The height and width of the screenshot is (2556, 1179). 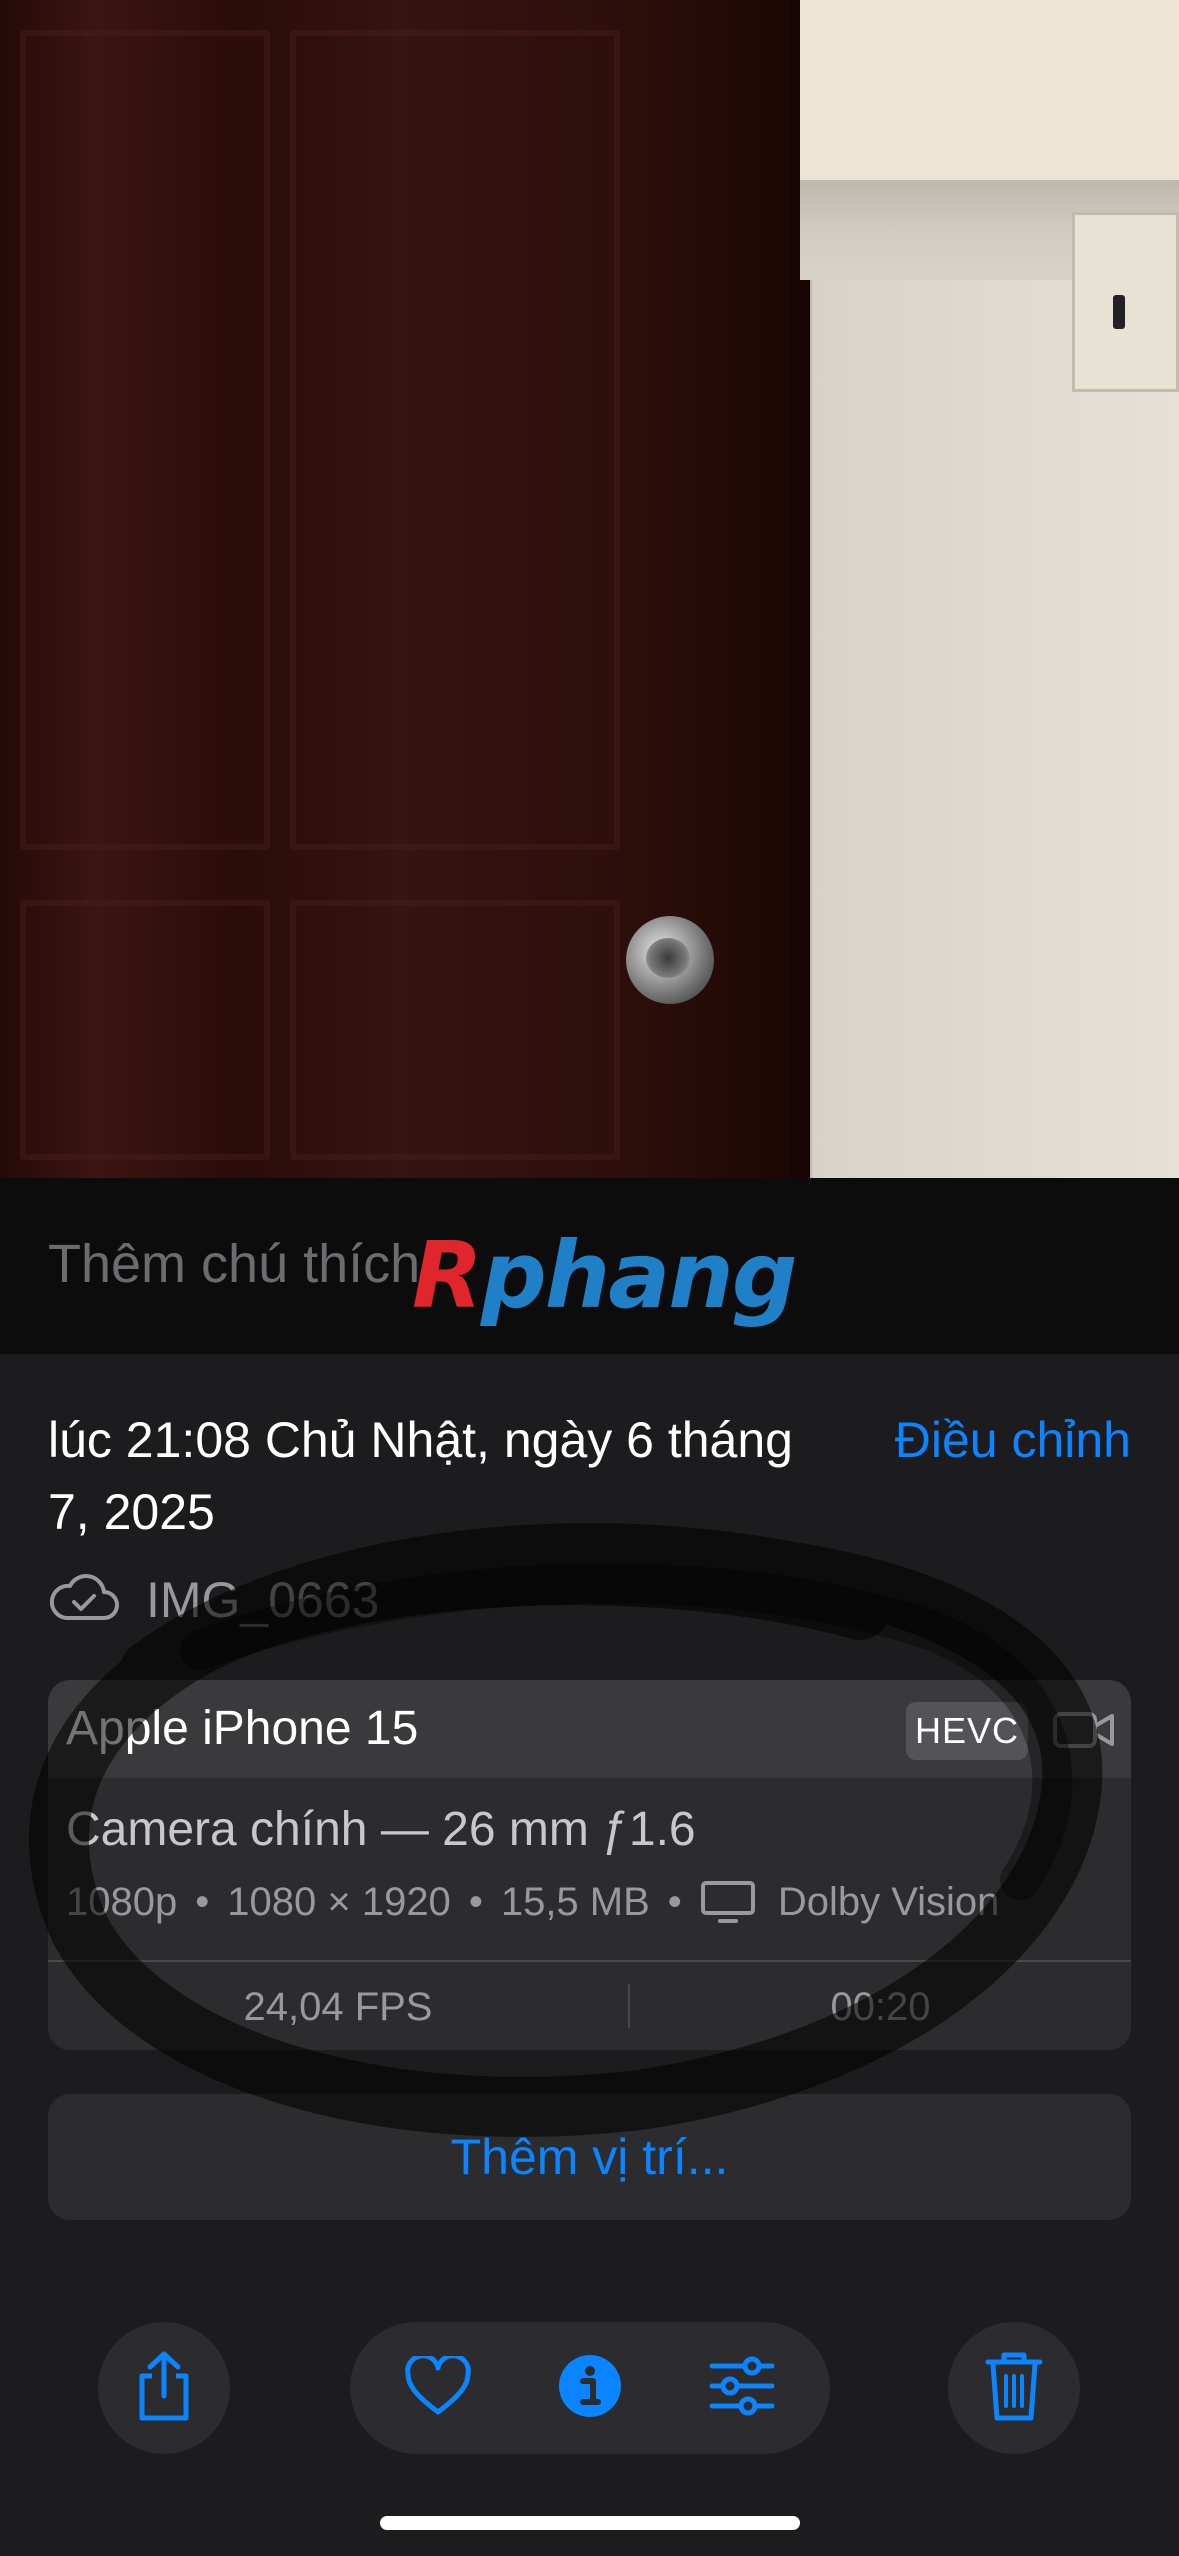 I want to click on home-indicator, so click(x=590, y=2523).